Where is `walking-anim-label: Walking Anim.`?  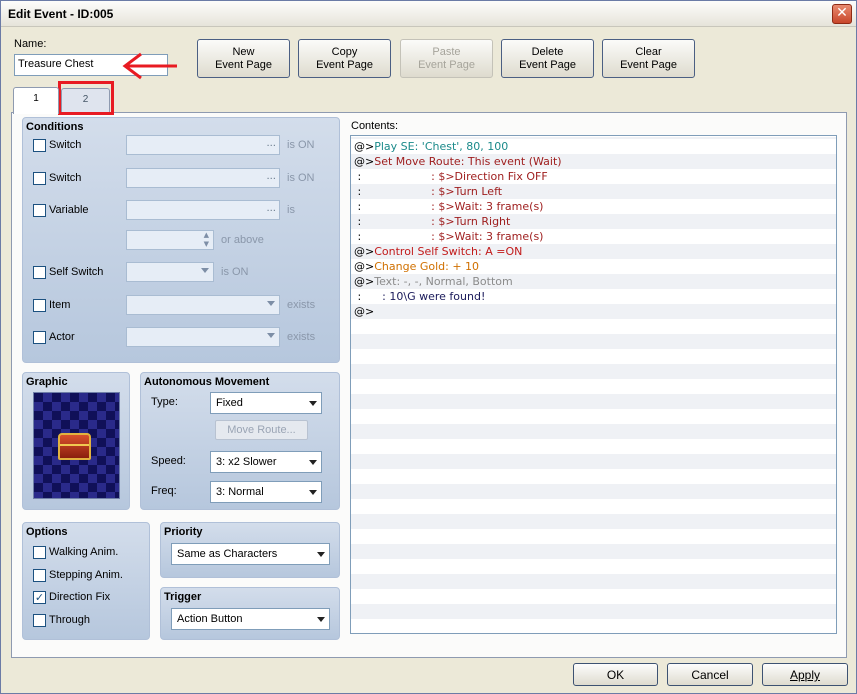
walking-anim-label: Walking Anim. is located at coordinates (84, 552).